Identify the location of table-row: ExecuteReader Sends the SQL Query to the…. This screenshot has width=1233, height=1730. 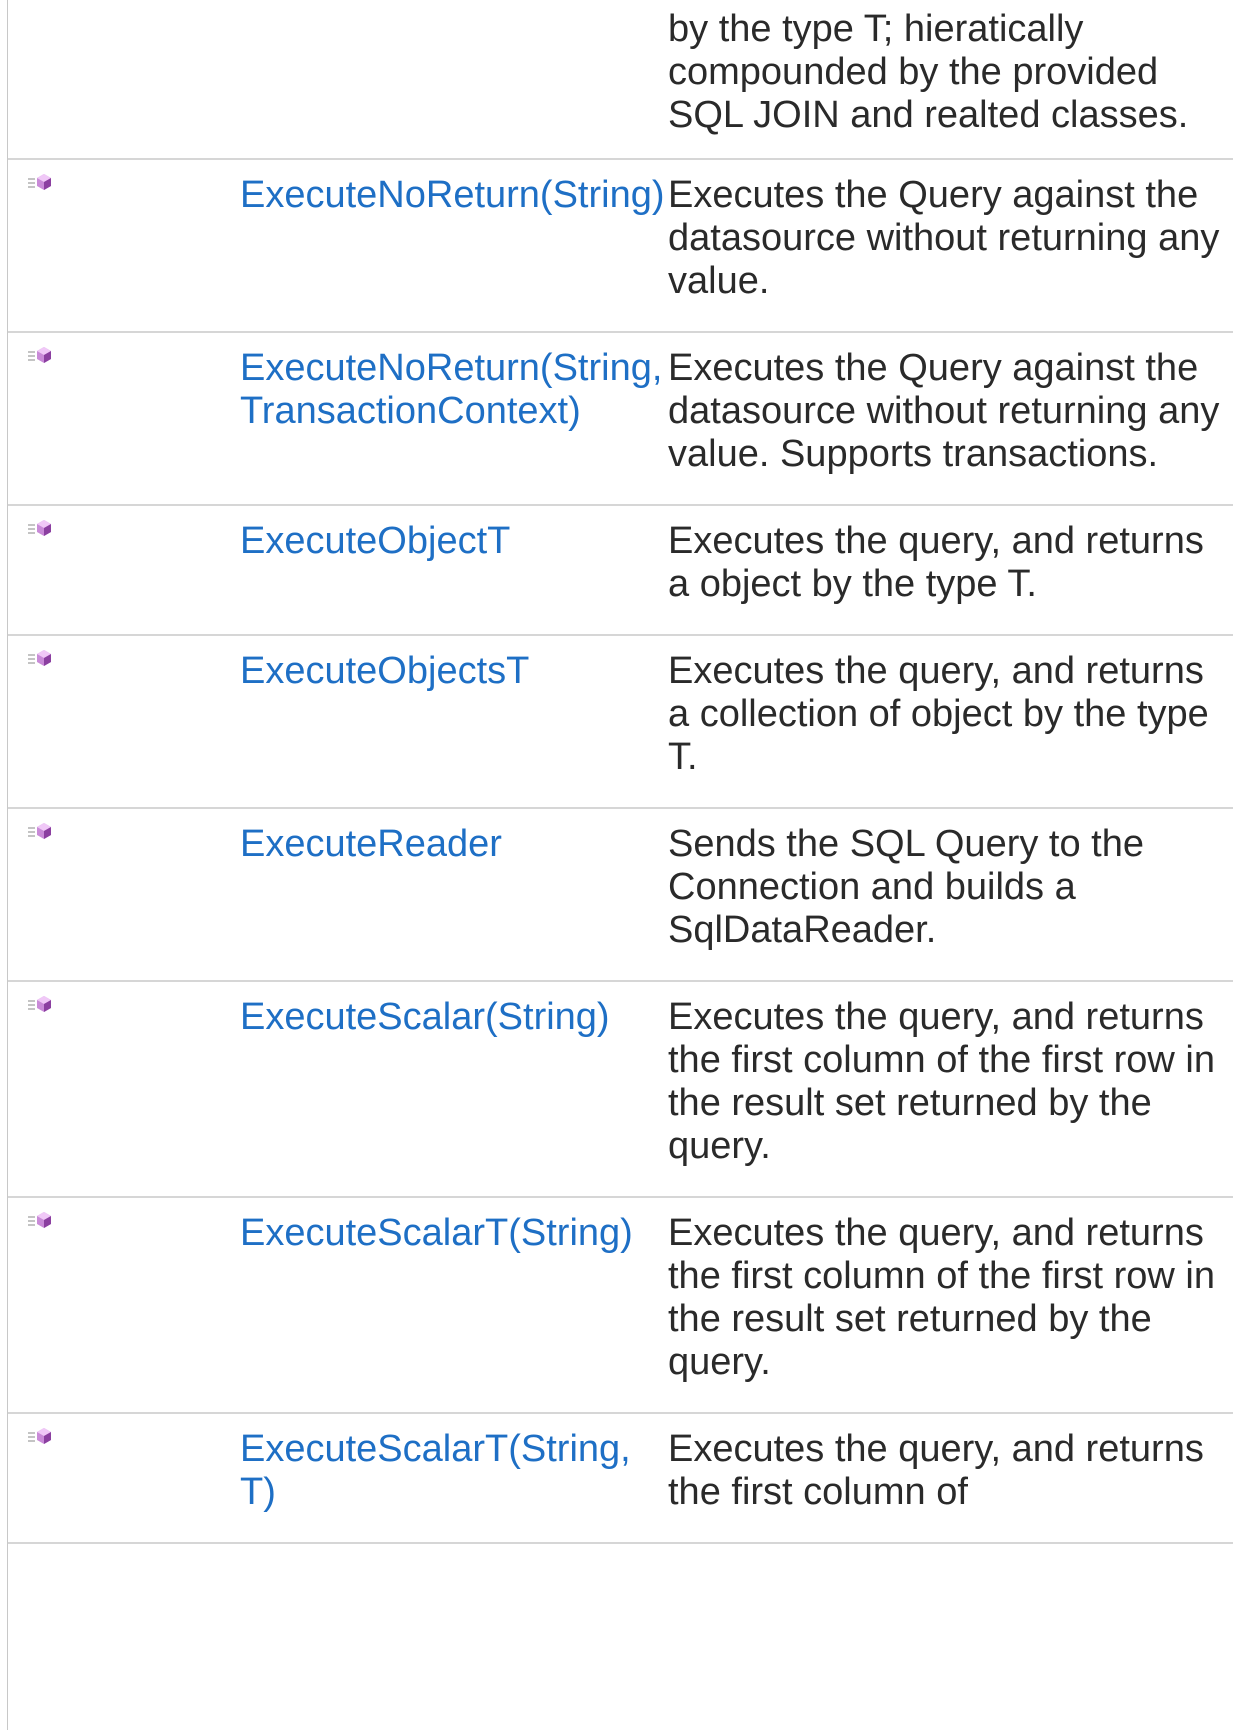
(620, 894).